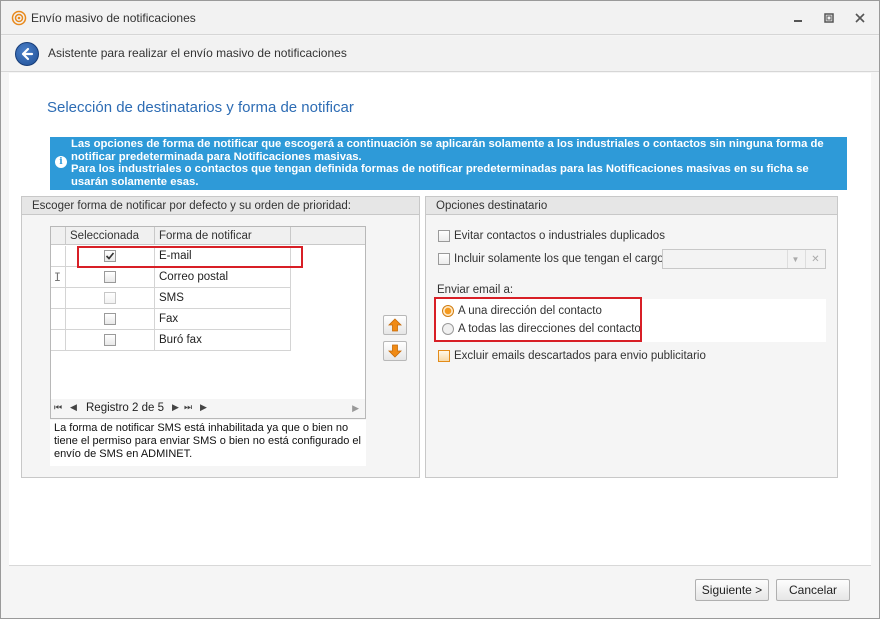 The width and height of the screenshot is (880, 619). I want to click on send-email-label: Enviar email a:, so click(475, 290).